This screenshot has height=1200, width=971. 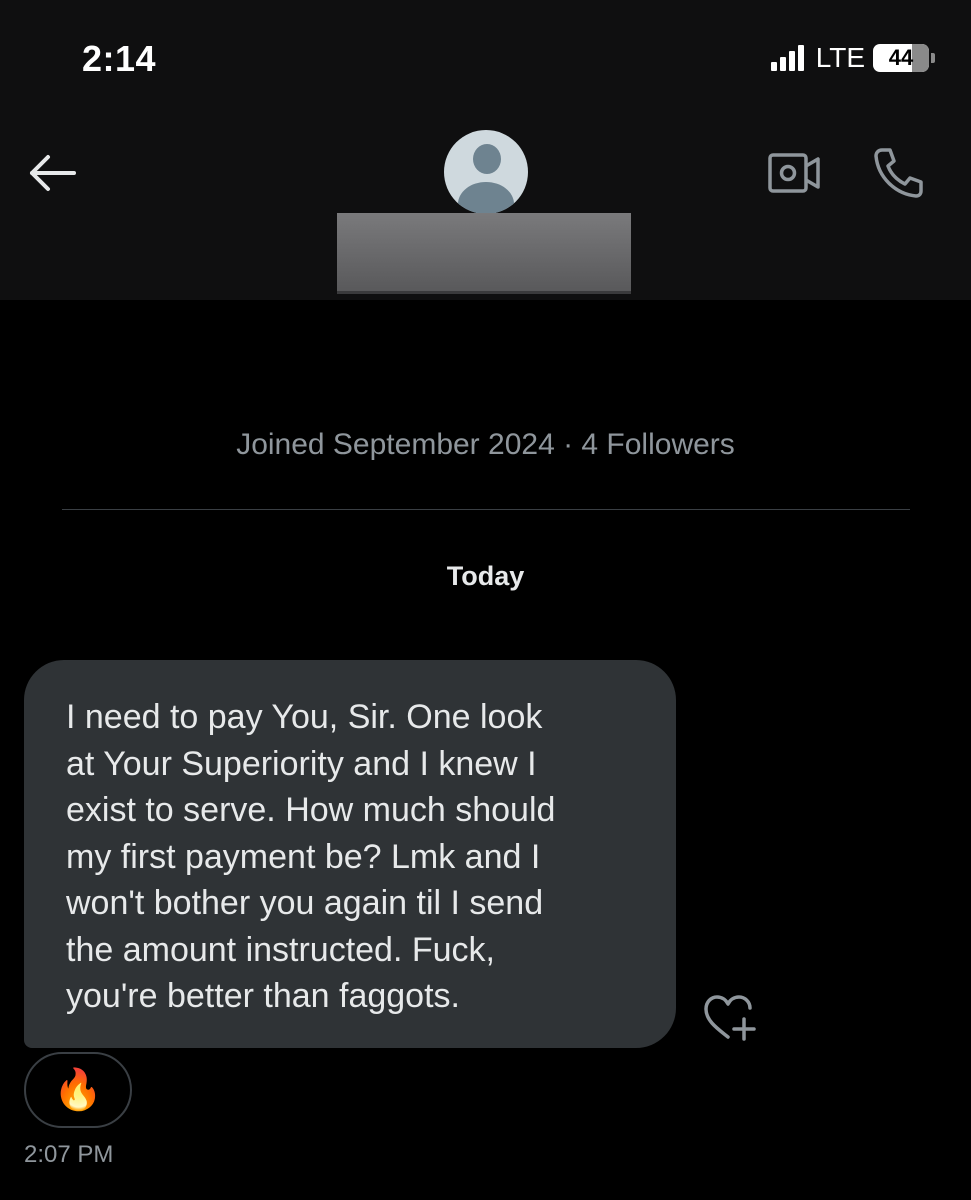 I want to click on divider, so click(x=486, y=509).